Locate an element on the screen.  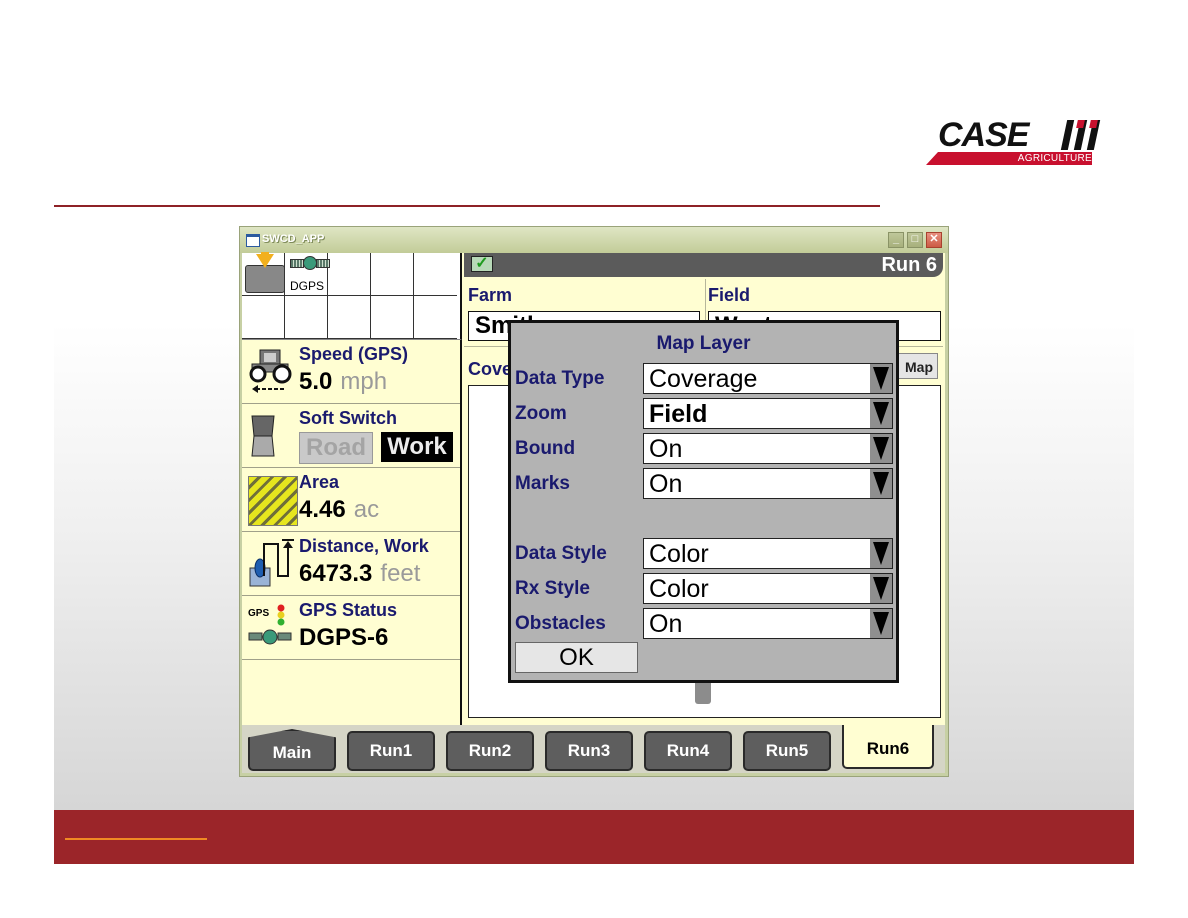
data-download-icon is located at coordinates (265, 272).